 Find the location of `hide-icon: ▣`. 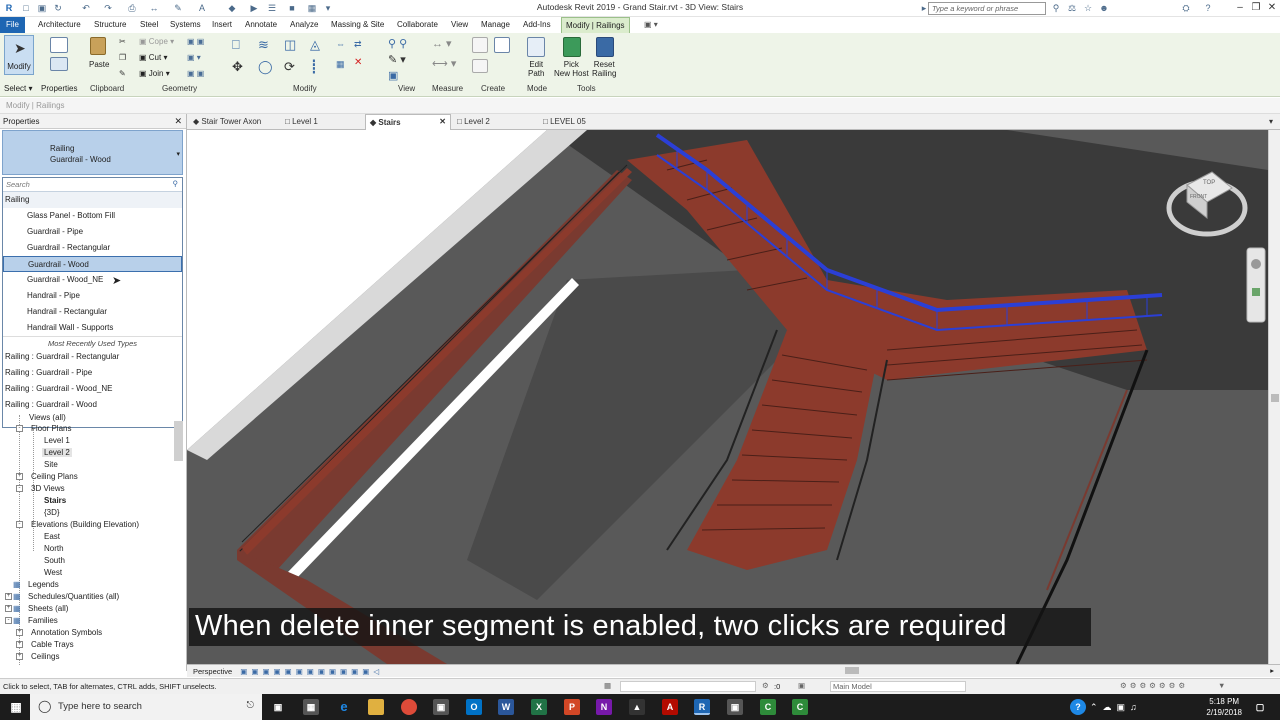

hide-icon: ▣ is located at coordinates (393, 75).